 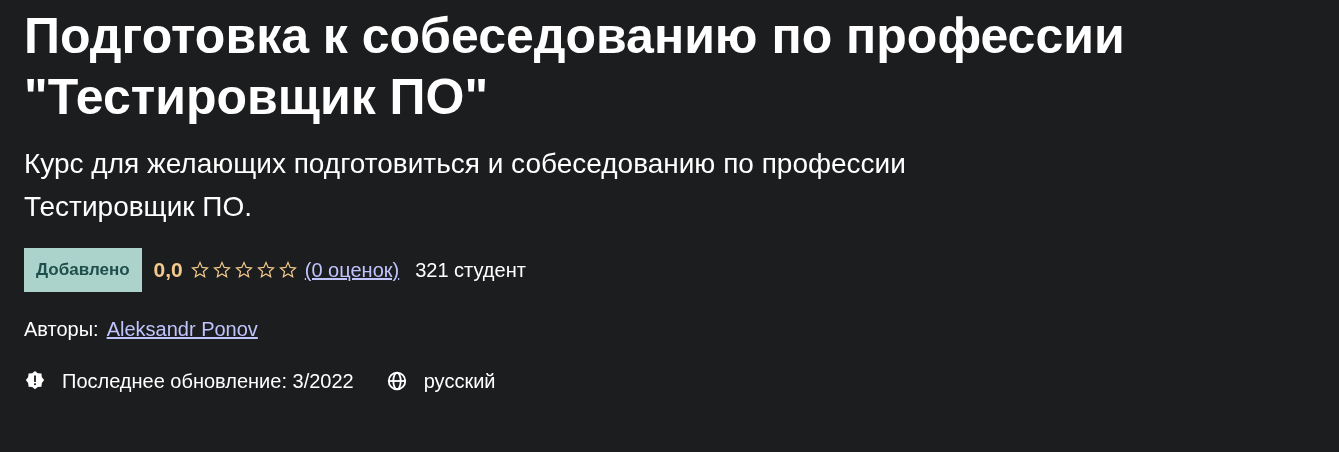 What do you see at coordinates (182, 328) in the screenshot?
I see `author-link: Aleksandr Ponov` at bounding box center [182, 328].